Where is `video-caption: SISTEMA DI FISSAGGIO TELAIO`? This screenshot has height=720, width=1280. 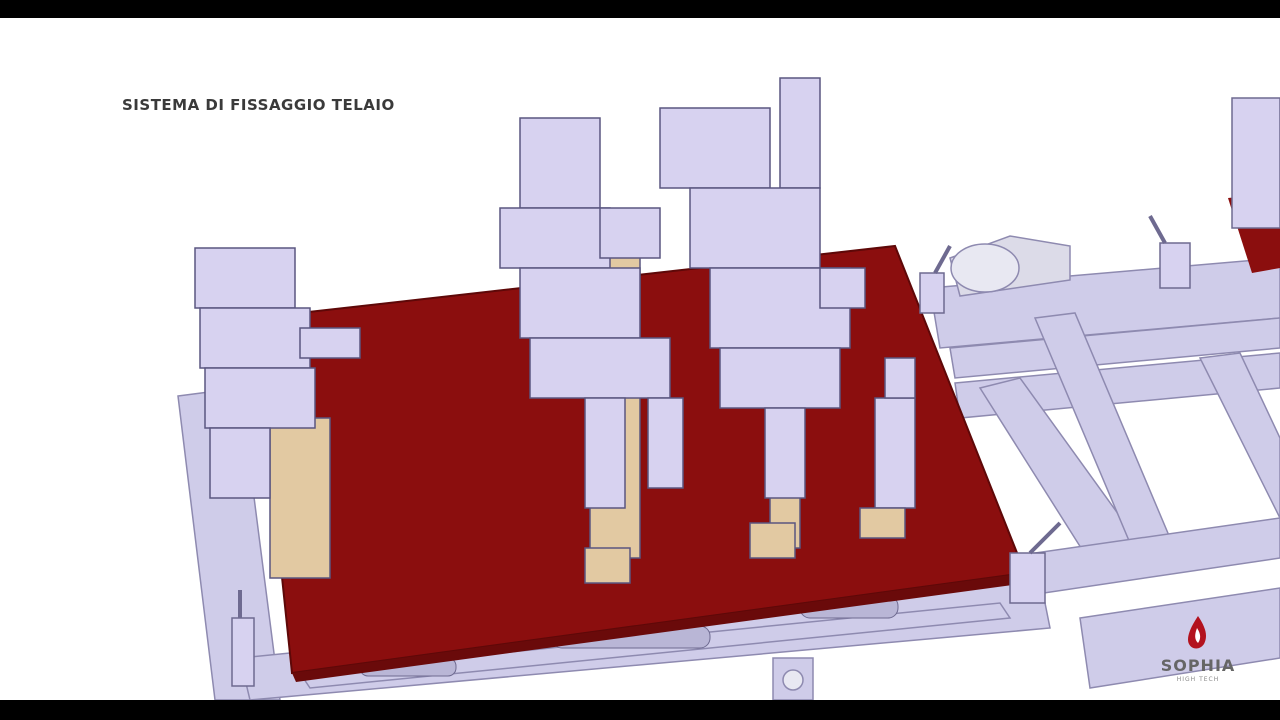
video-caption: SISTEMA DI FISSAGGIO TELAIO is located at coordinates (258, 105).